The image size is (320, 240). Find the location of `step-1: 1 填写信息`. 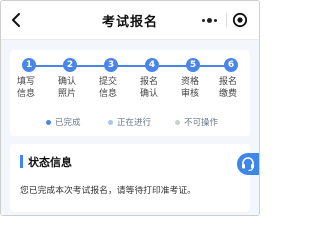

step-1: 1 填写信息 is located at coordinates (29, 79).